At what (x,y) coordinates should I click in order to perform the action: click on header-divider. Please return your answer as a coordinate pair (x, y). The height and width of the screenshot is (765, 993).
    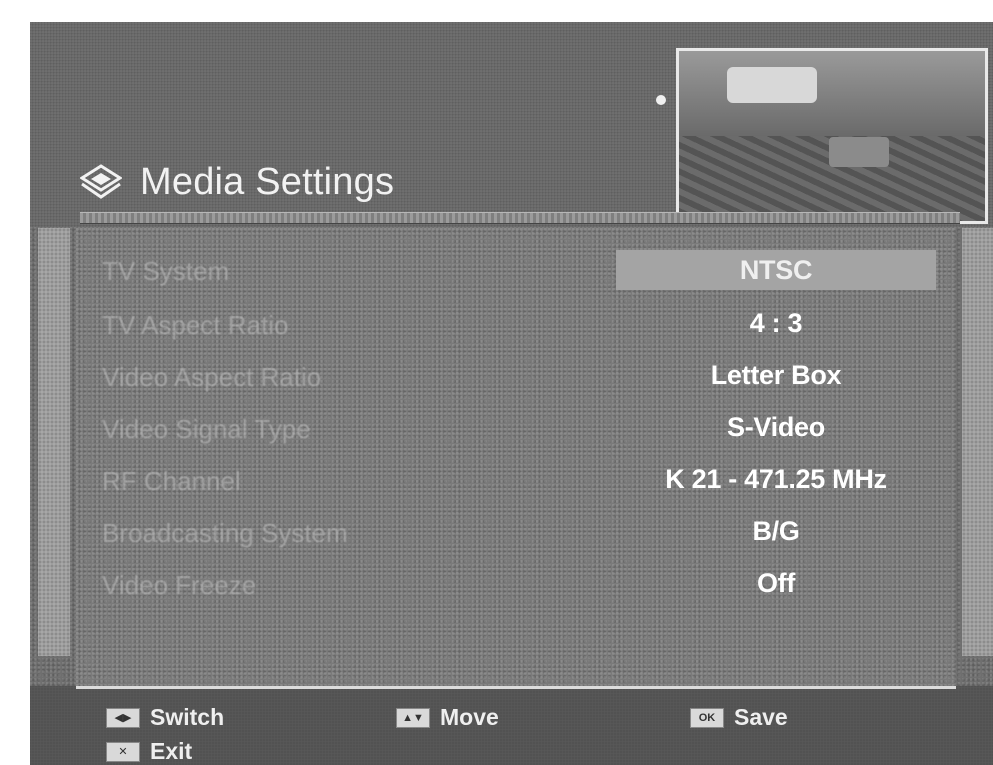
    Looking at the image, I should click on (520, 218).